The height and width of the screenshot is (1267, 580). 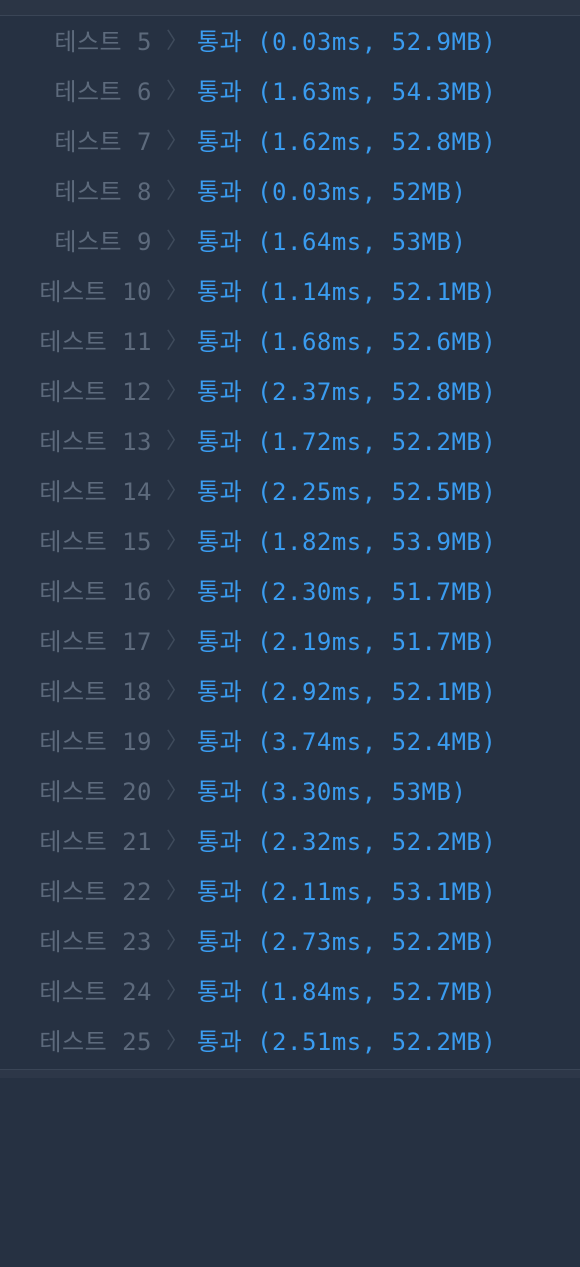 What do you see at coordinates (347, 692) in the screenshot?
I see `test-pass-result: 통과 (2.92ms, 52.1MB)` at bounding box center [347, 692].